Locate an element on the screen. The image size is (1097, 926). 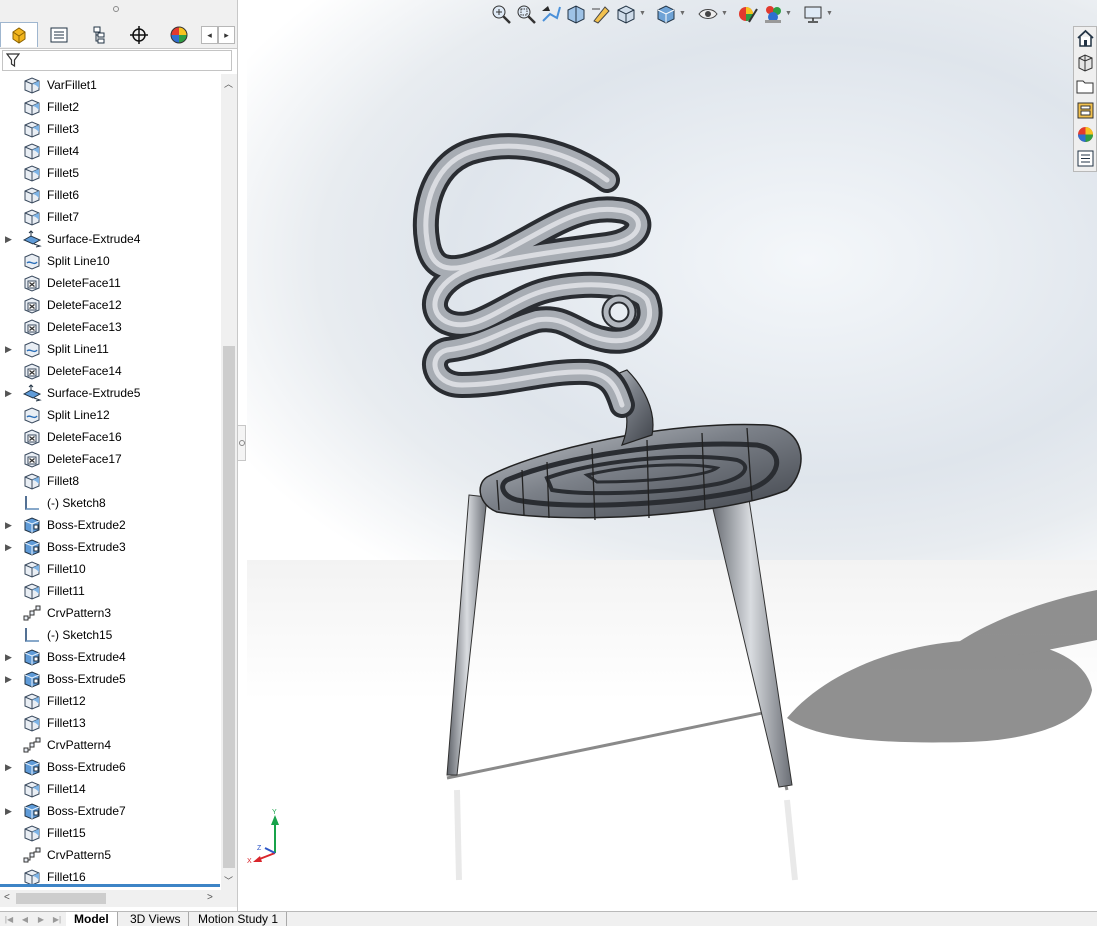
feature-tree-item: ▶ Boss-Extrude3 is located at coordinates (110, 547).